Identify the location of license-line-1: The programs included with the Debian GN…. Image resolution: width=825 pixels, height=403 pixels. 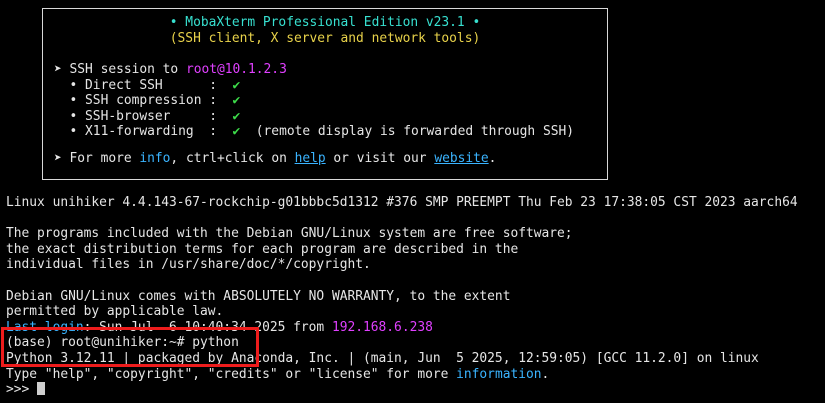
(289, 234).